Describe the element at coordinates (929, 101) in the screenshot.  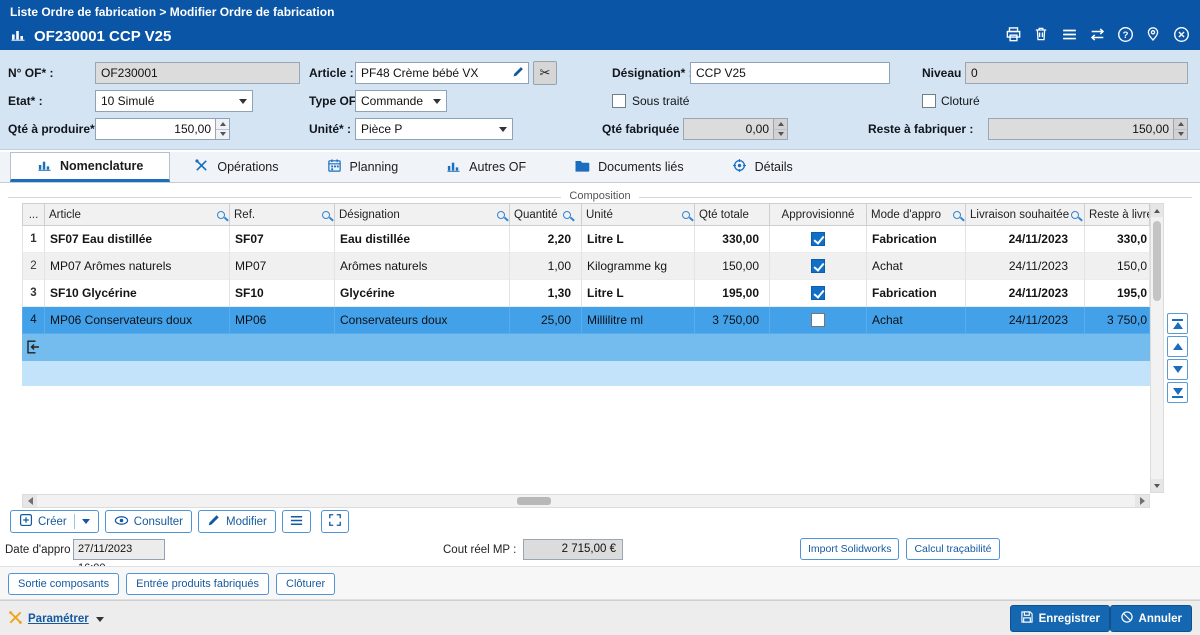
I see `cloture-checkbox` at that location.